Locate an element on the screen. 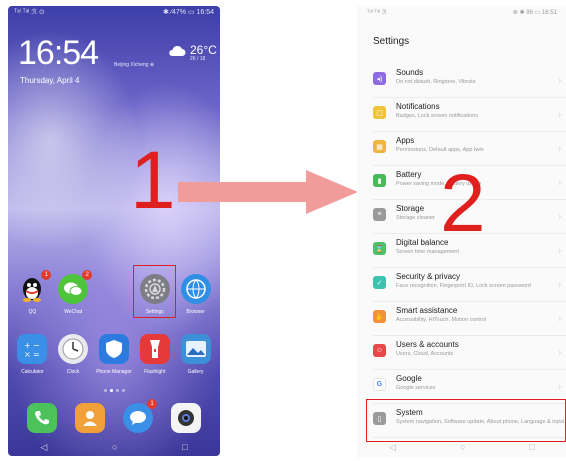  clock-icon is located at coordinates (73, 349).